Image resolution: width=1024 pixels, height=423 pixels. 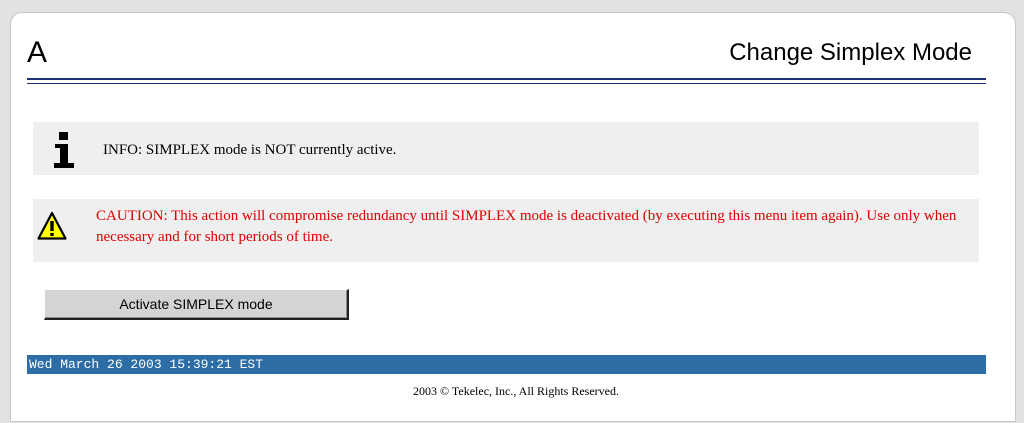 I want to click on info-icon, so click(x=64, y=150).